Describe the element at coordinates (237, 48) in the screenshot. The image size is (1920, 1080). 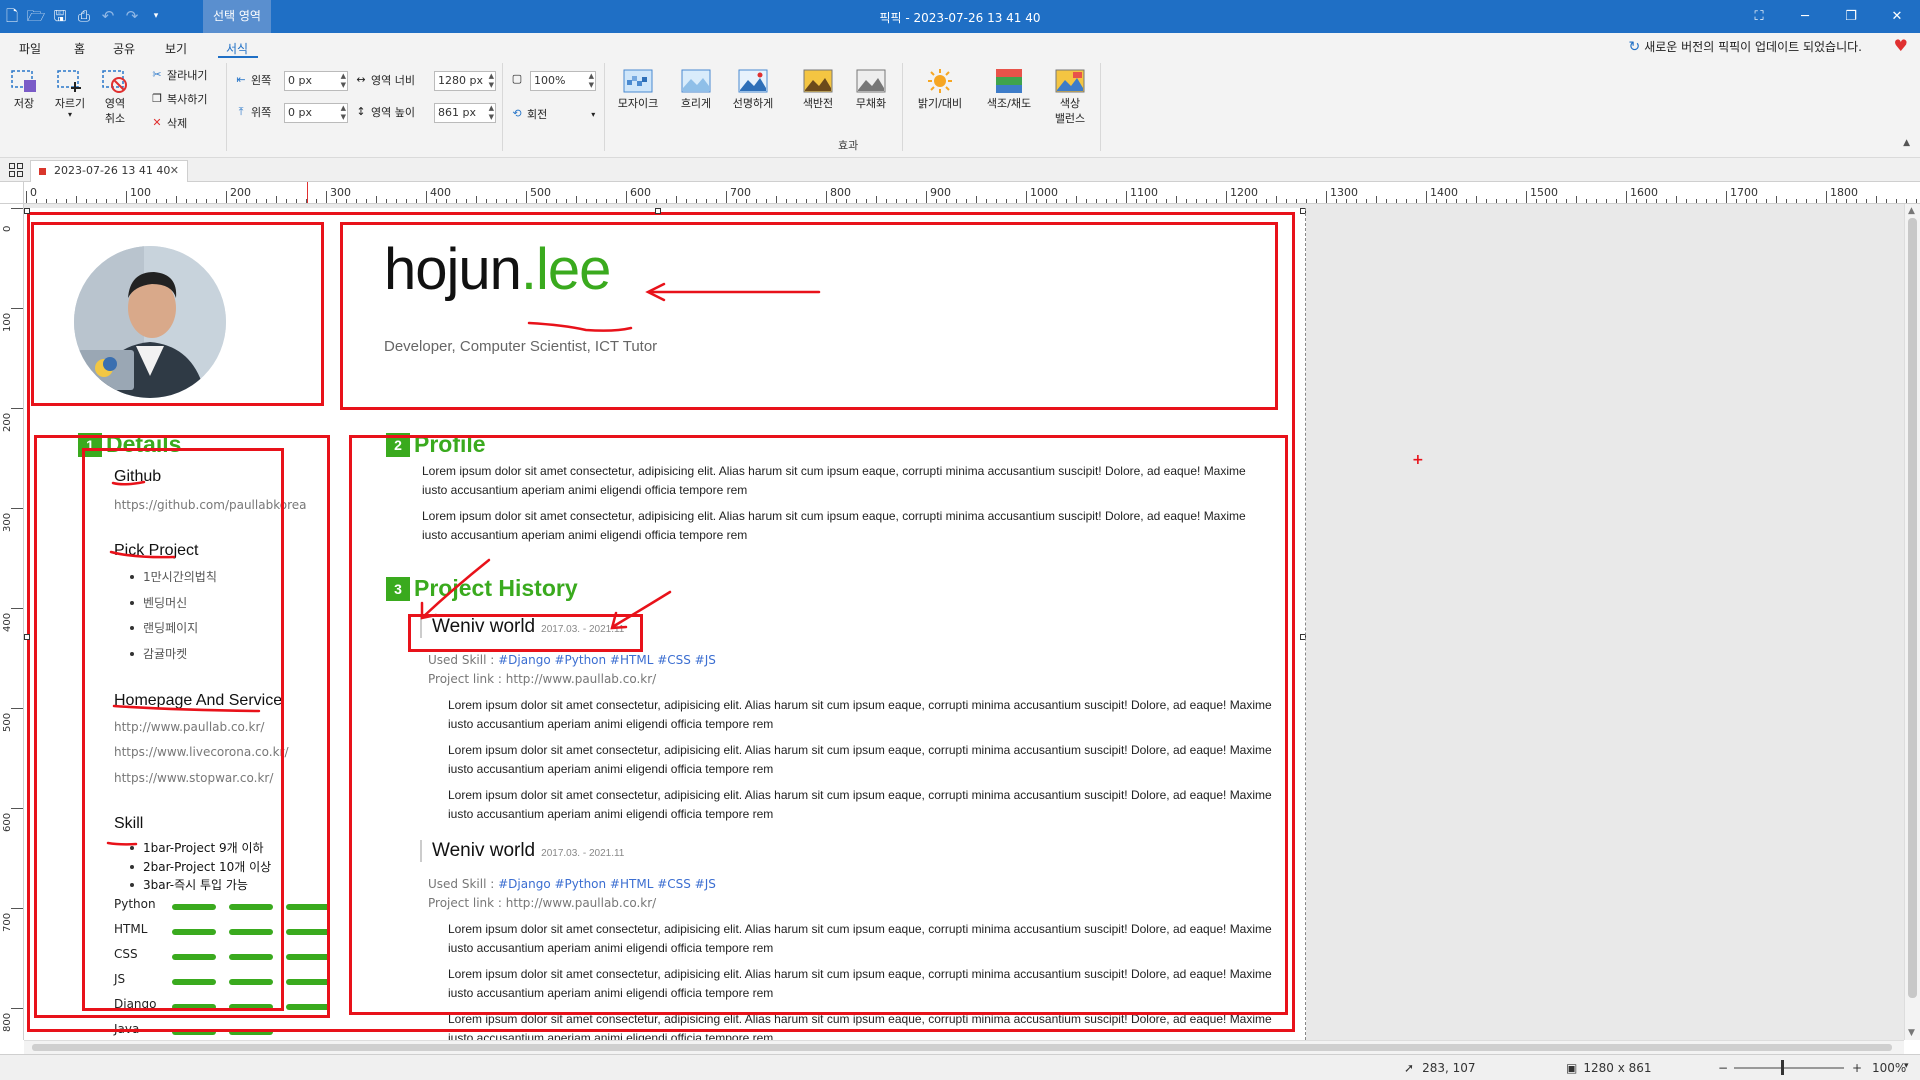
I see `menu-format: 서식` at that location.